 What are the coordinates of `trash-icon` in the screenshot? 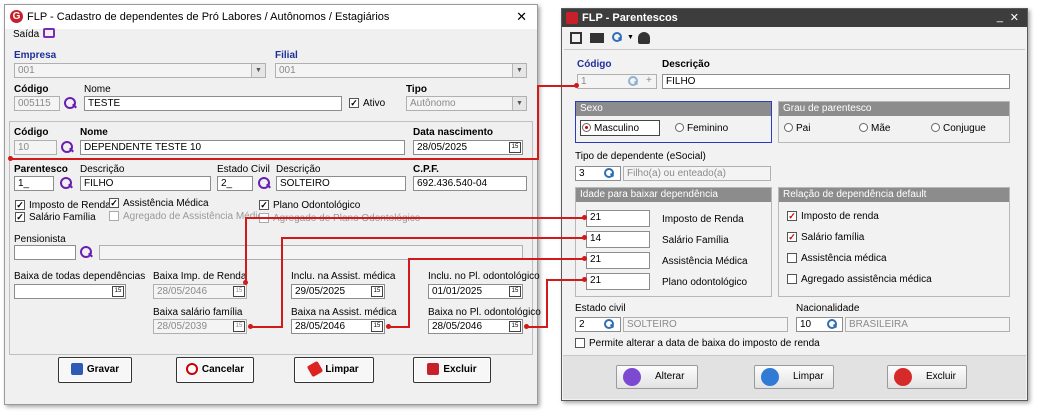 It's located at (433, 369).